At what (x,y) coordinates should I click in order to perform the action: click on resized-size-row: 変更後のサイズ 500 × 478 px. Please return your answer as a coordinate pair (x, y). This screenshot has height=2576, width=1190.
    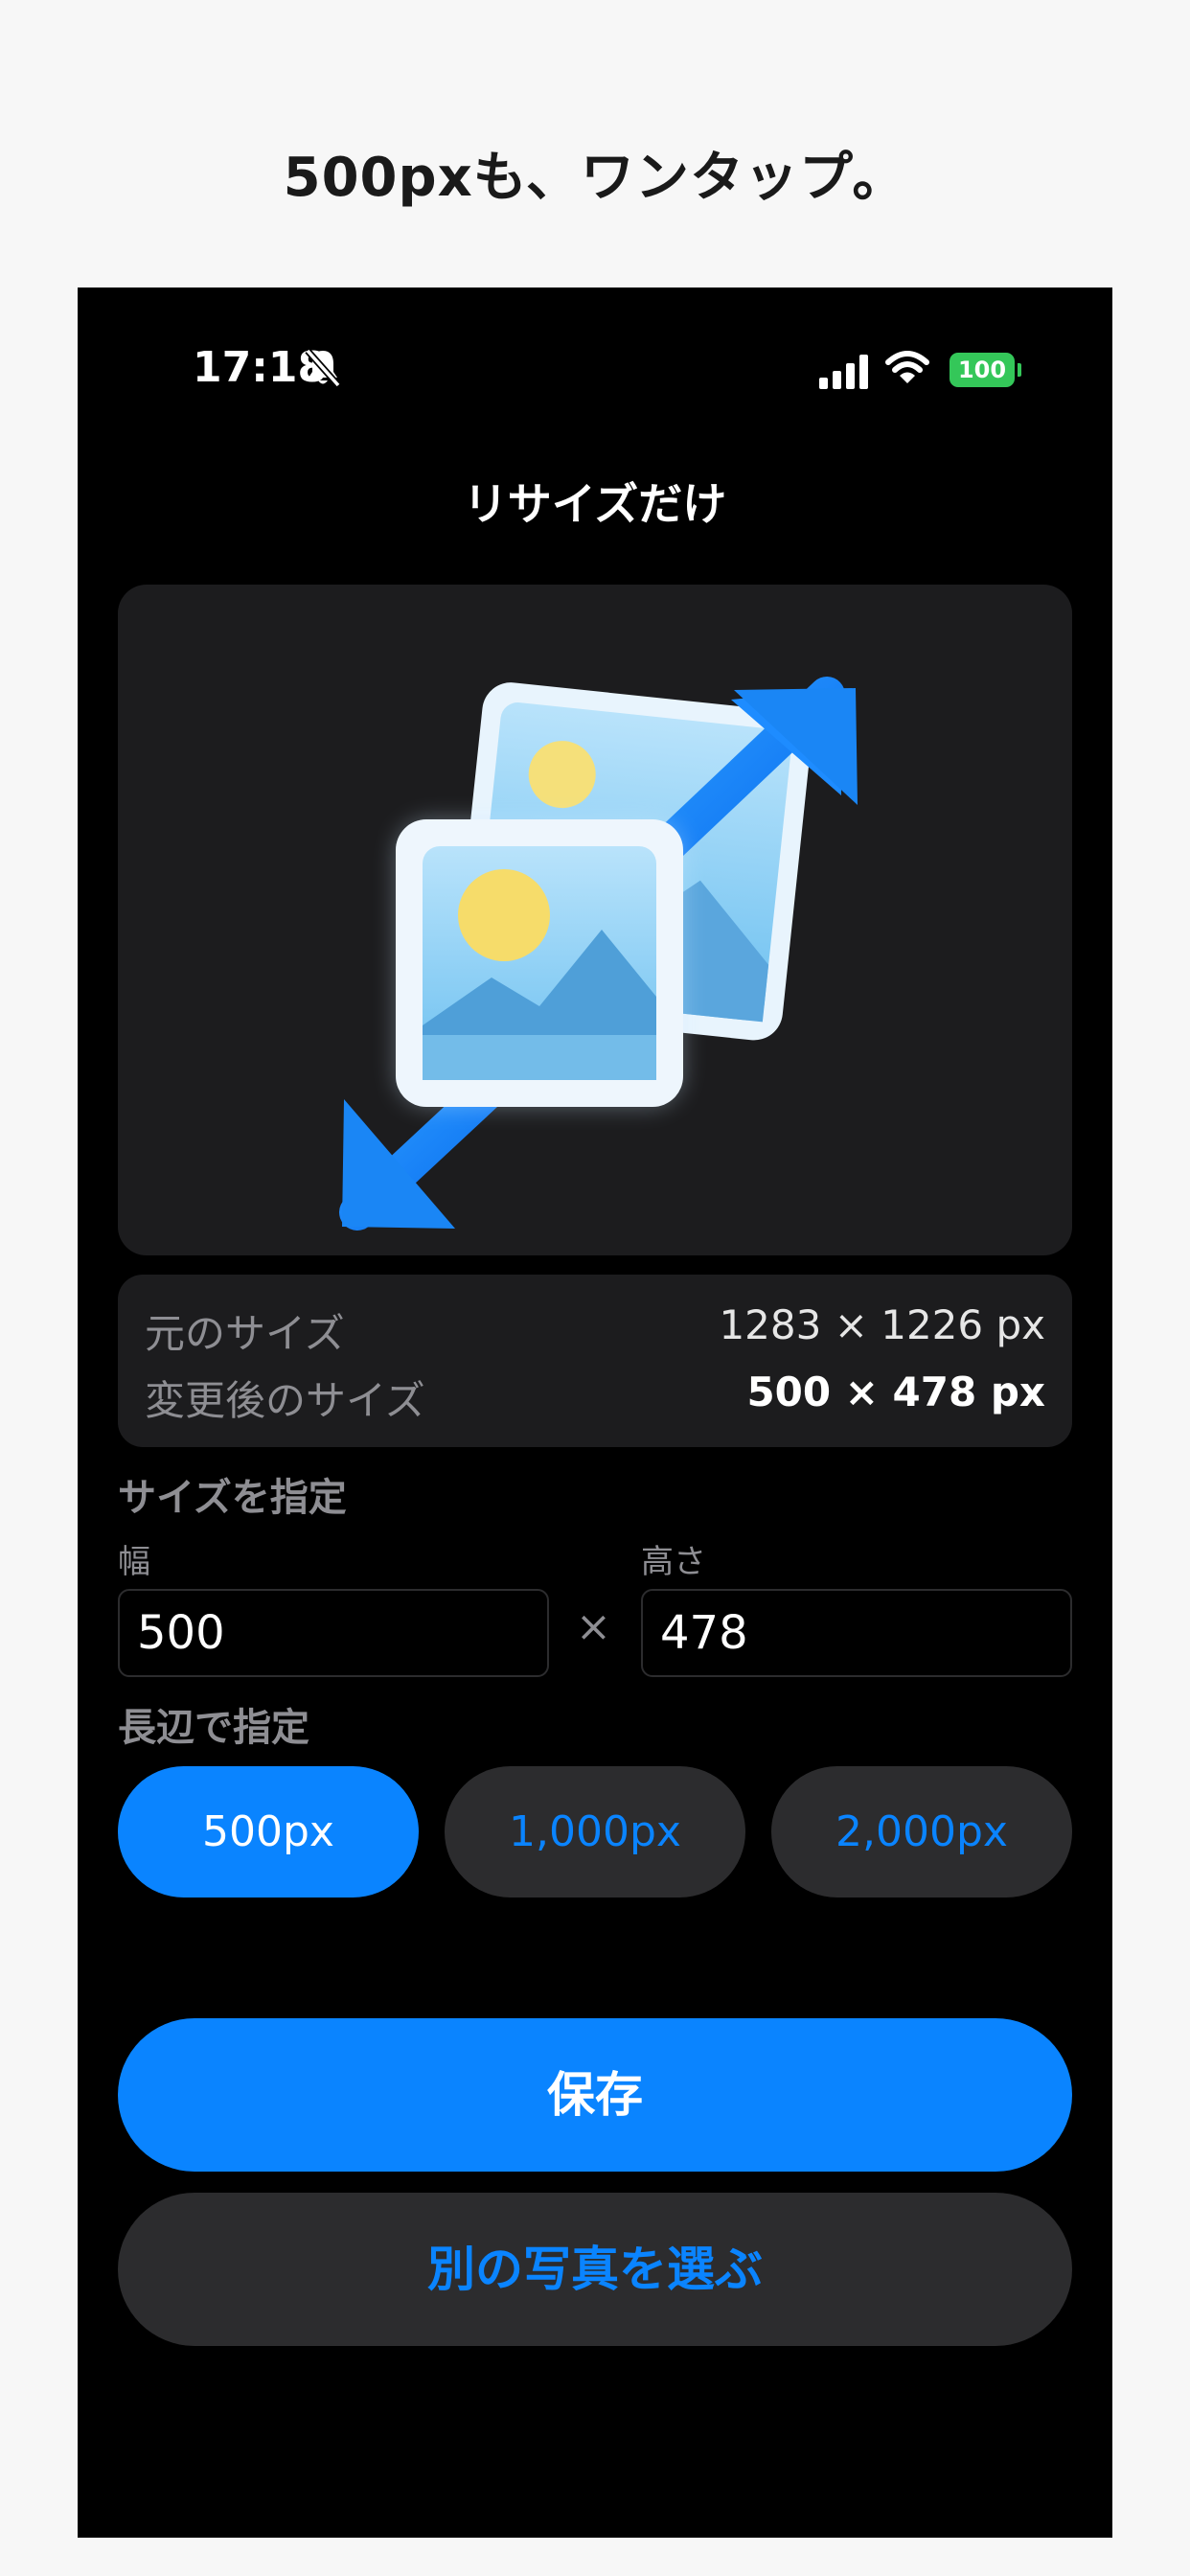
    Looking at the image, I should click on (595, 1397).